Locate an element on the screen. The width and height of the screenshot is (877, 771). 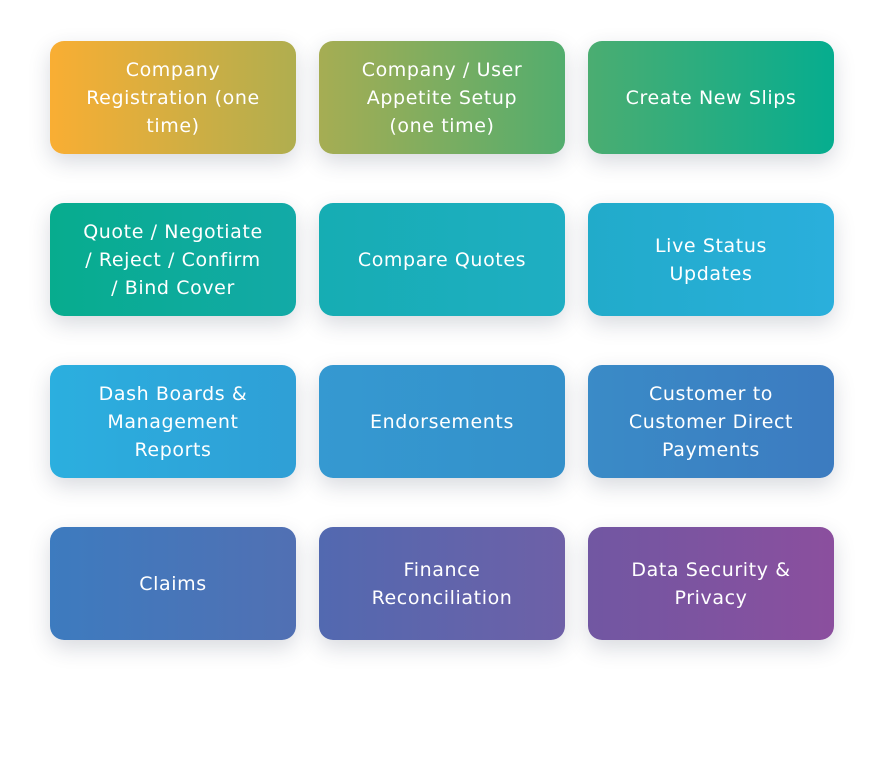
card-label: Endorsements is located at coordinates (442, 421).